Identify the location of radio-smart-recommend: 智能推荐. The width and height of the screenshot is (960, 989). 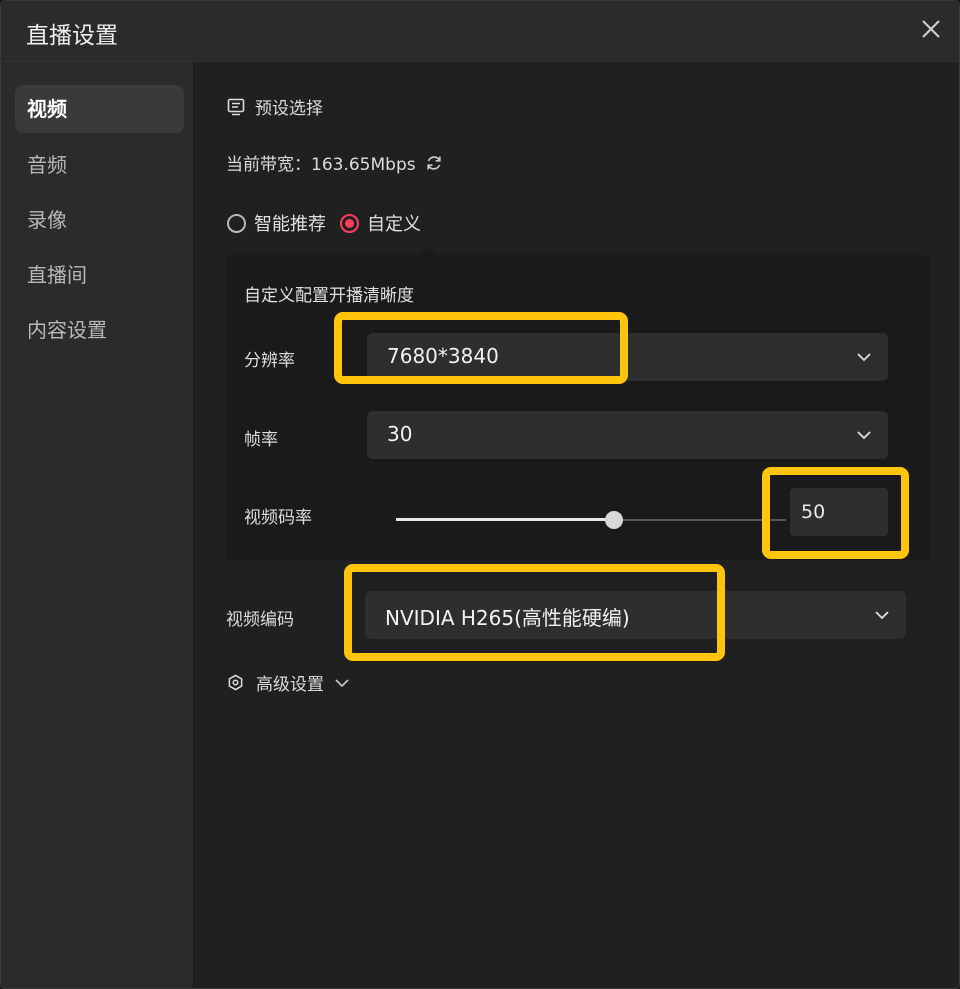
(276, 223).